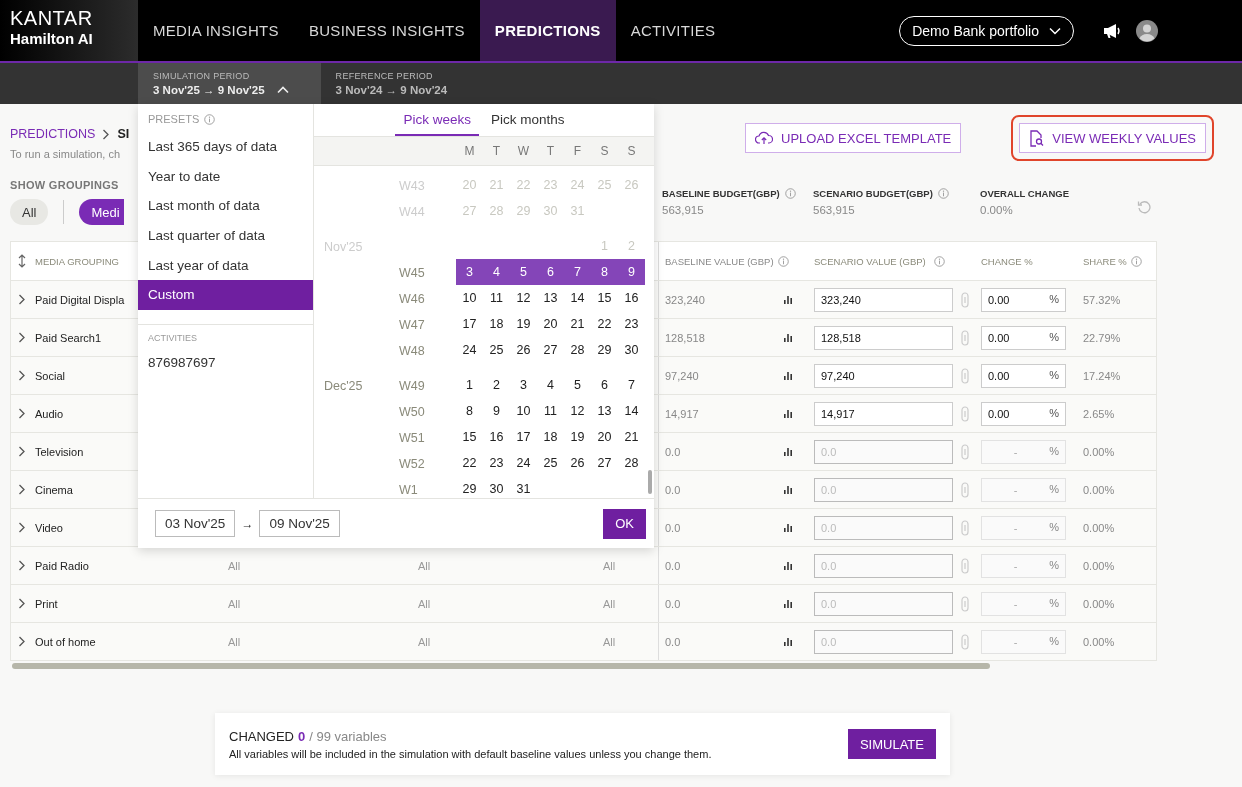 The image size is (1242, 787). Describe the element at coordinates (216, 30) in the screenshot. I see `nav-tab: MEDIA INSIGHTS` at that location.